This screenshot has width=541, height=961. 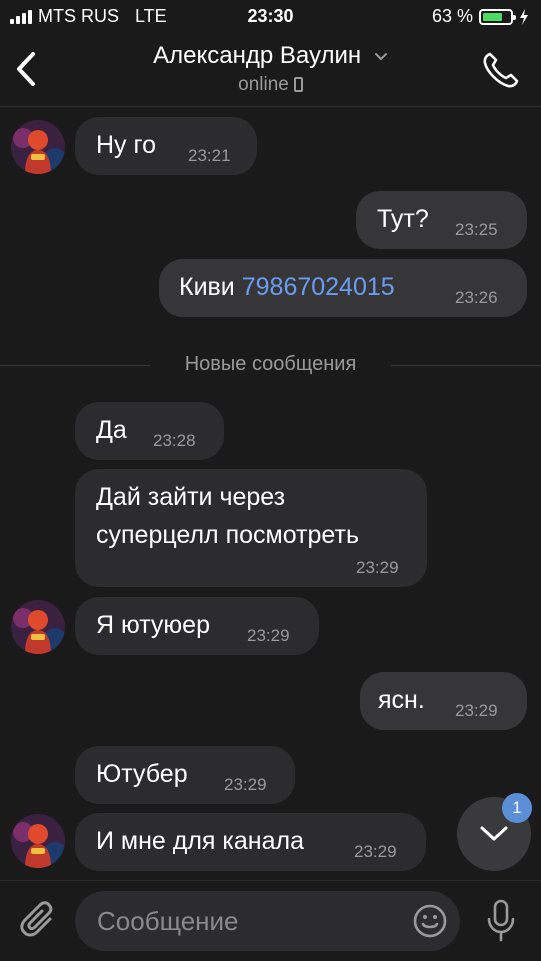 What do you see at coordinates (318, 287) in the screenshot?
I see `phone-number-link: 79867024015` at bounding box center [318, 287].